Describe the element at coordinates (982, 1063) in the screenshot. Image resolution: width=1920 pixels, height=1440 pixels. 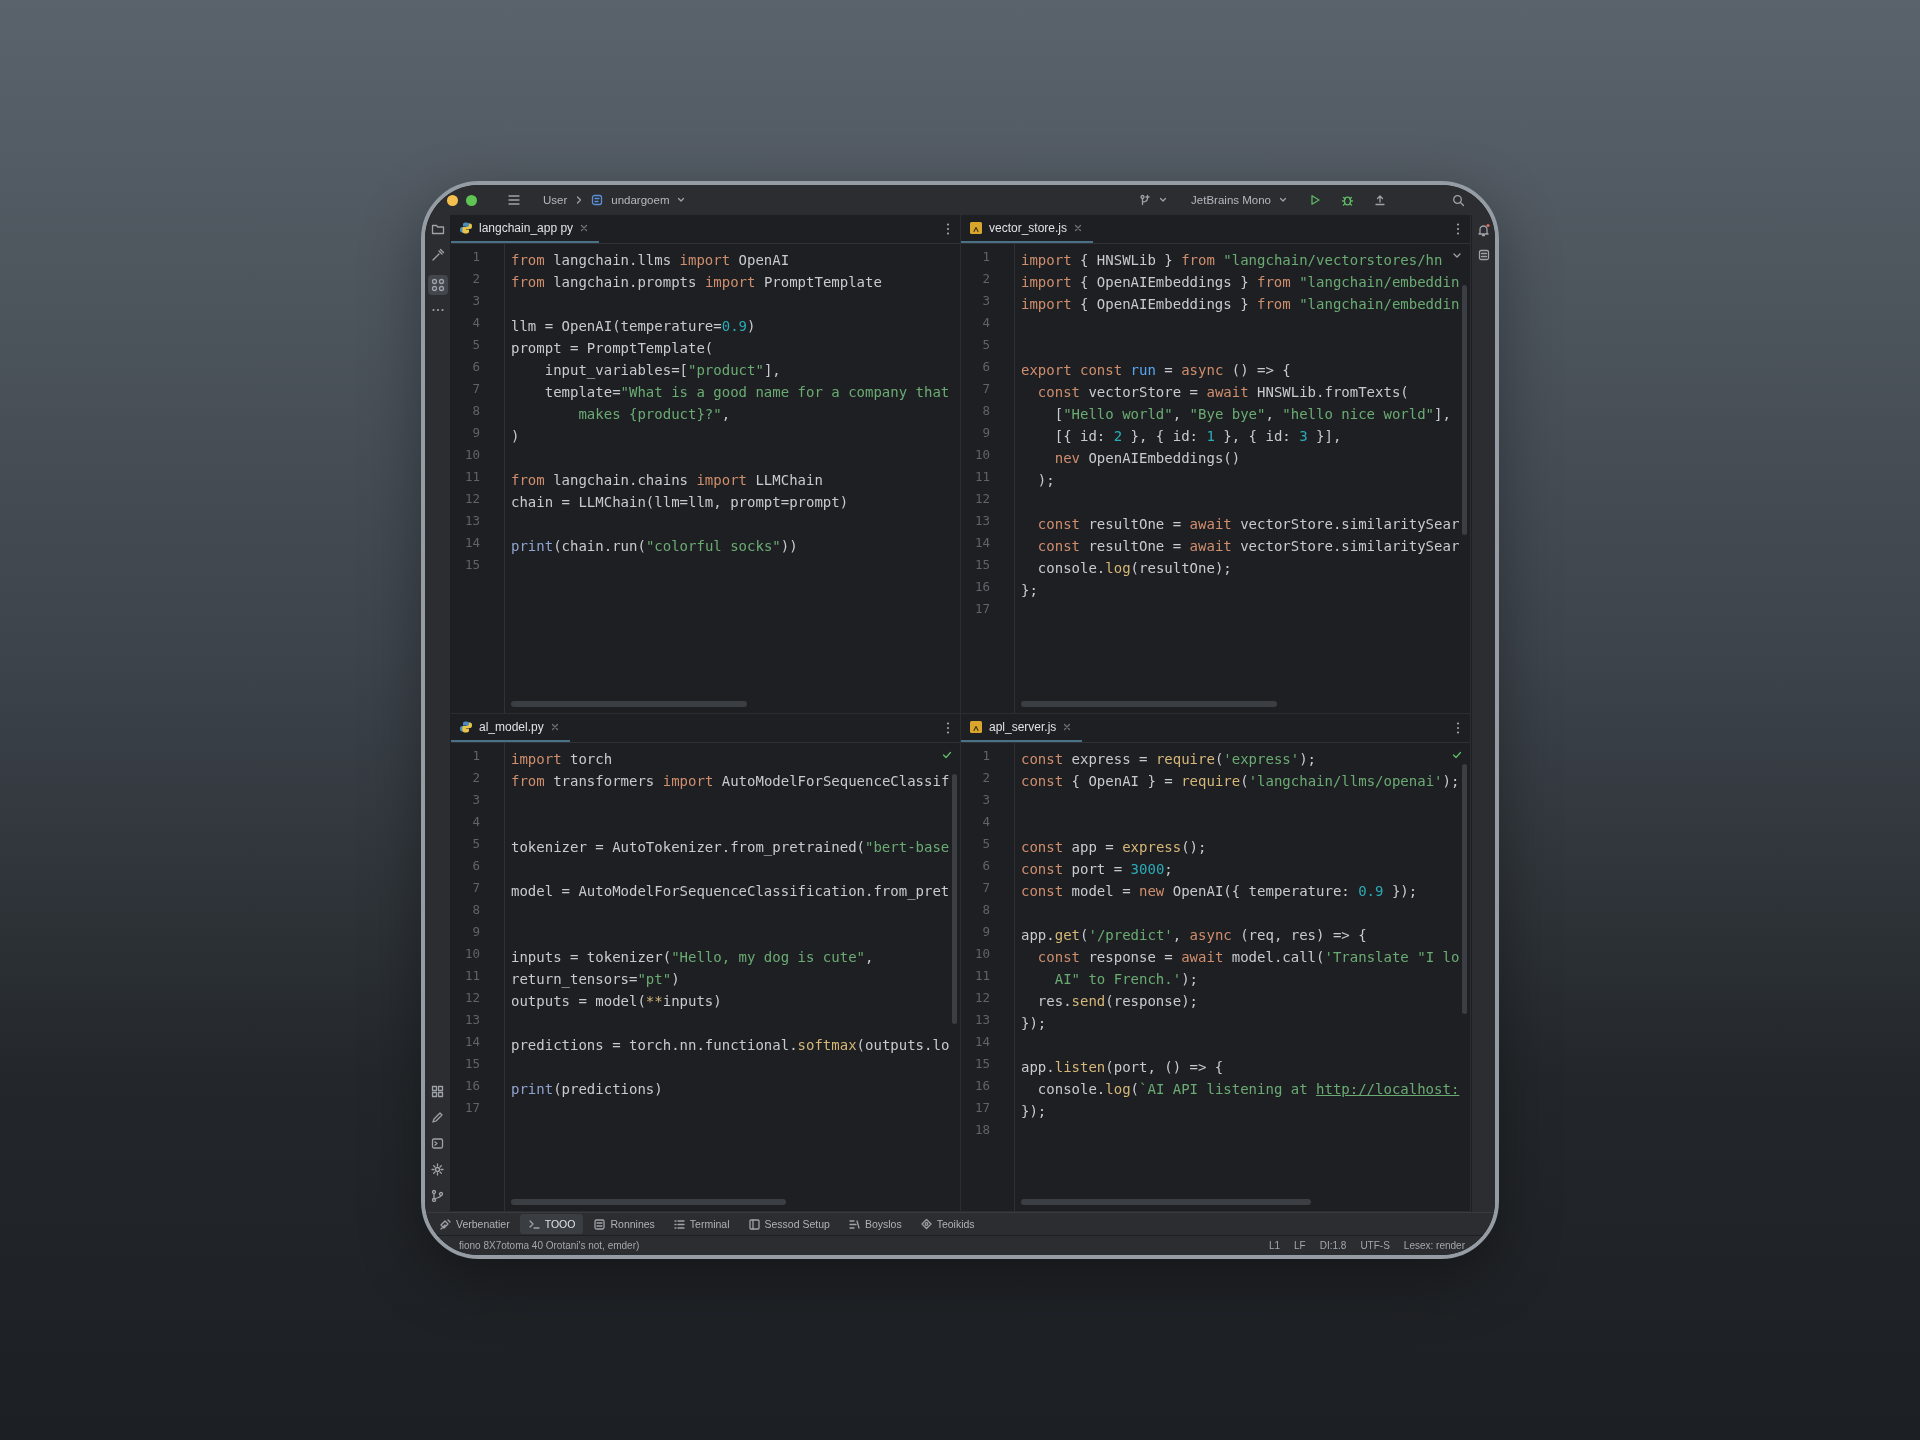
I see `line-number: 15` at that location.